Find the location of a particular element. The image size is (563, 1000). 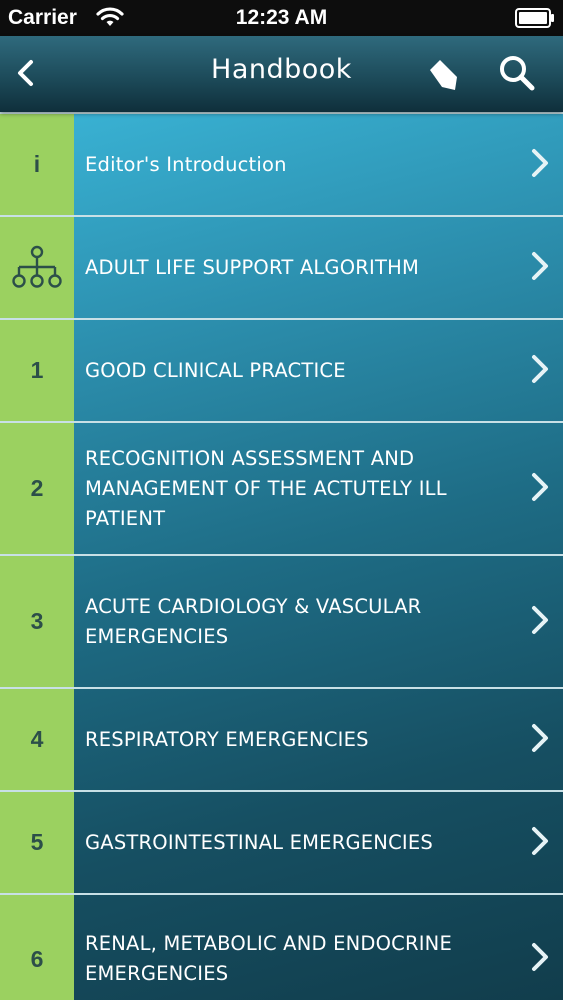

navigation-bar: Handbook is located at coordinates (281, 74).